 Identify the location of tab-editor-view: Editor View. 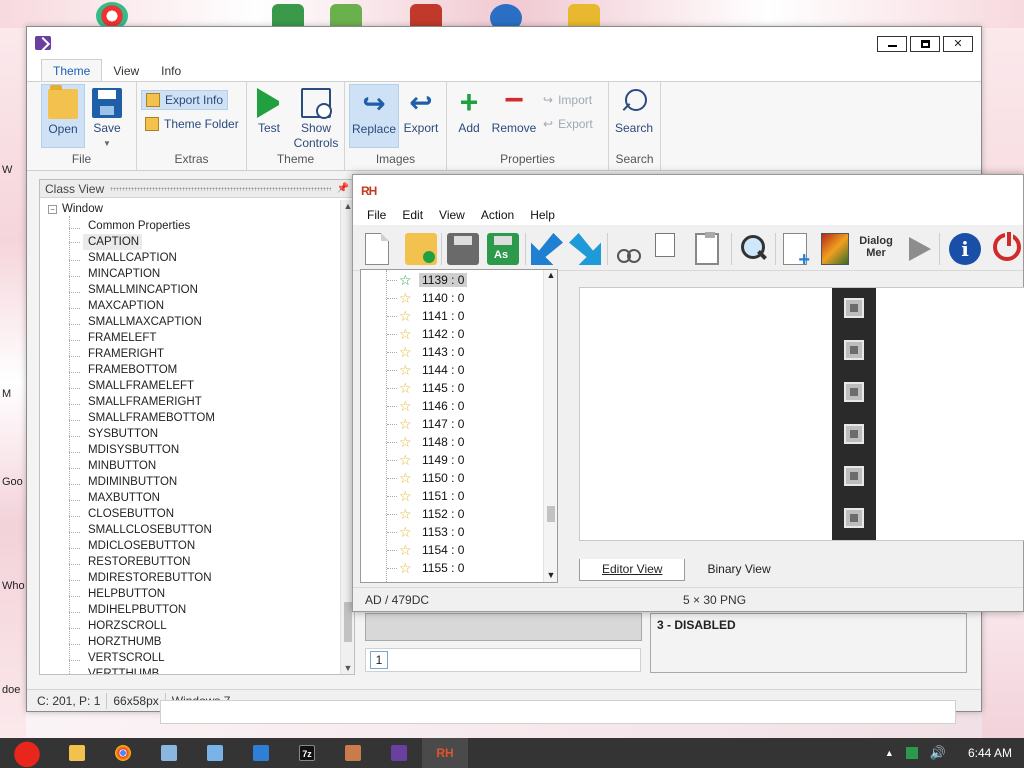
(632, 570).